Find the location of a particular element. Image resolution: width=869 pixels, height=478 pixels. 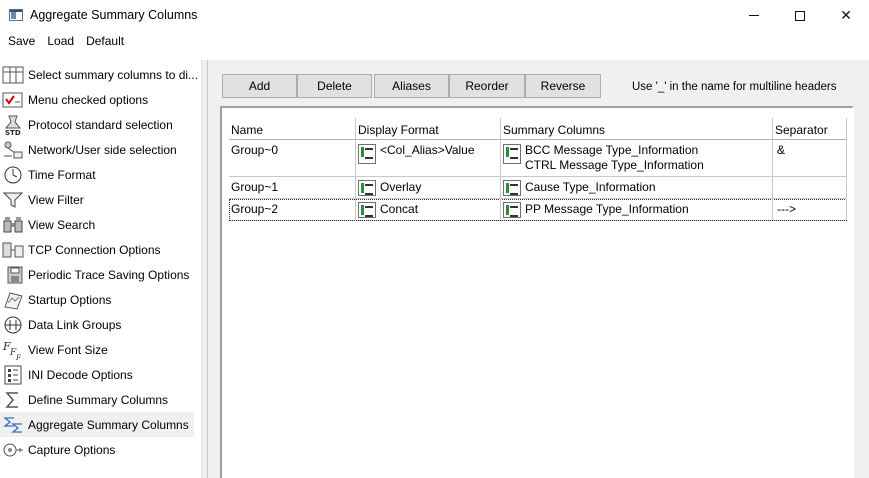

tree-label: Capture Options is located at coordinates (72, 450).